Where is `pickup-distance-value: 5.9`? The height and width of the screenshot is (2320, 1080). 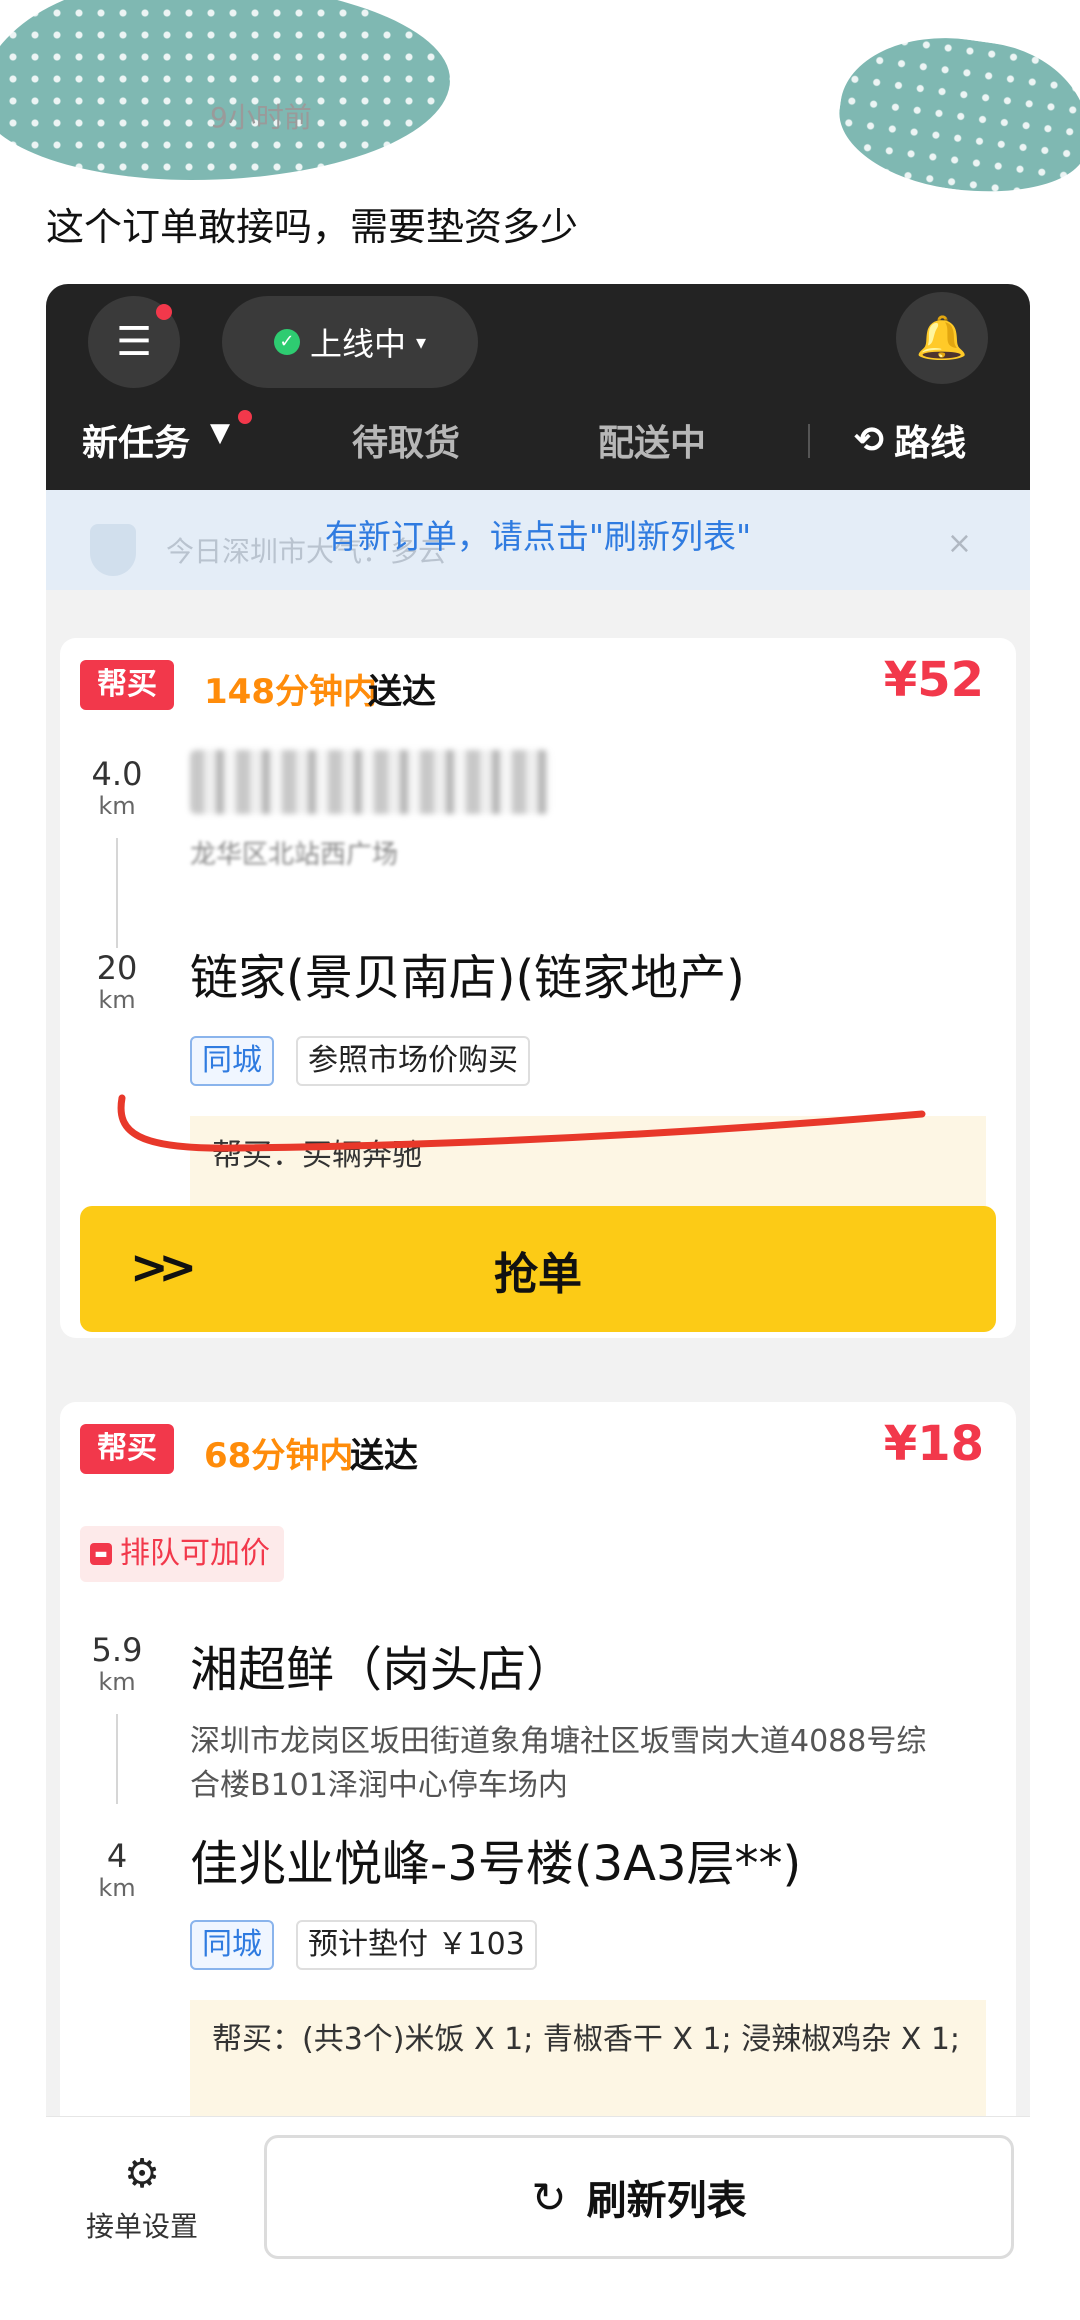
pickup-distance-value: 5.9 is located at coordinates (117, 1650).